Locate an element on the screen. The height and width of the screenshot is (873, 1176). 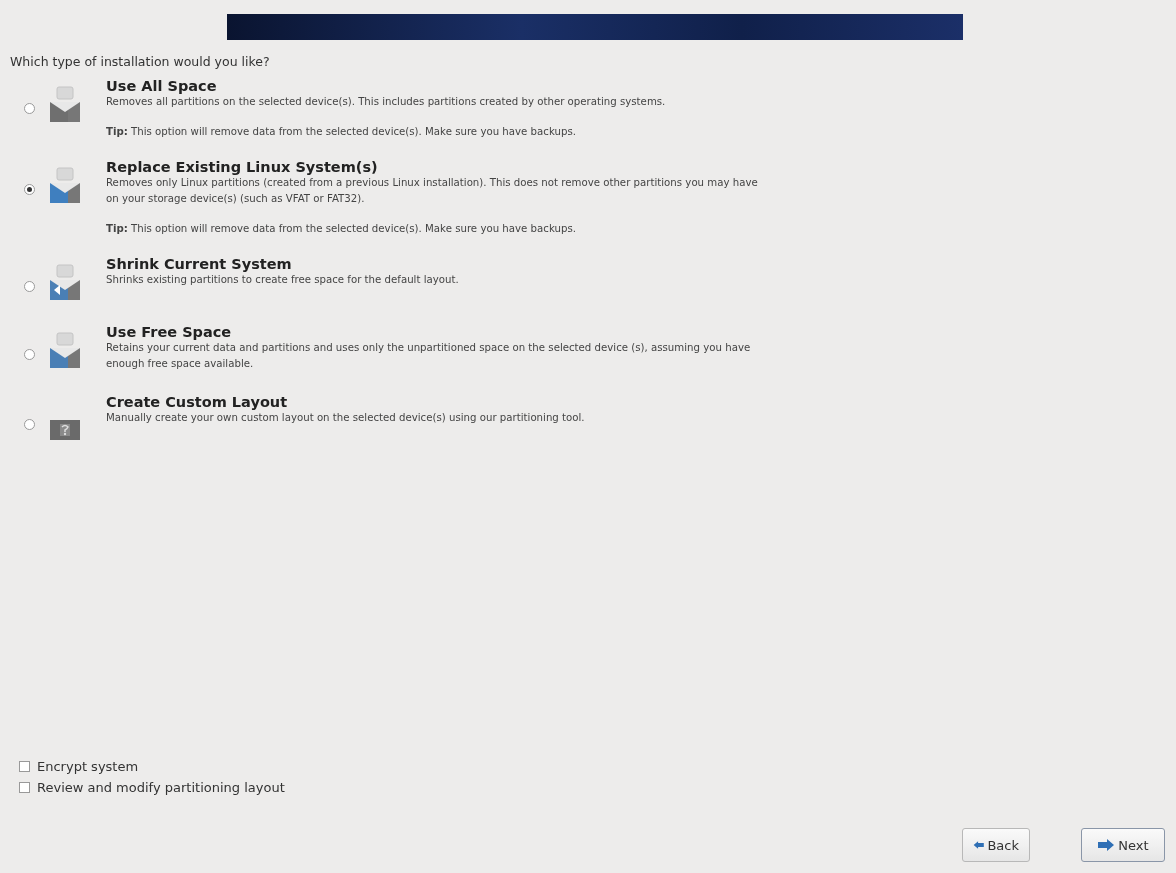
option-title: Shrink Current System is located at coordinates (199, 264).